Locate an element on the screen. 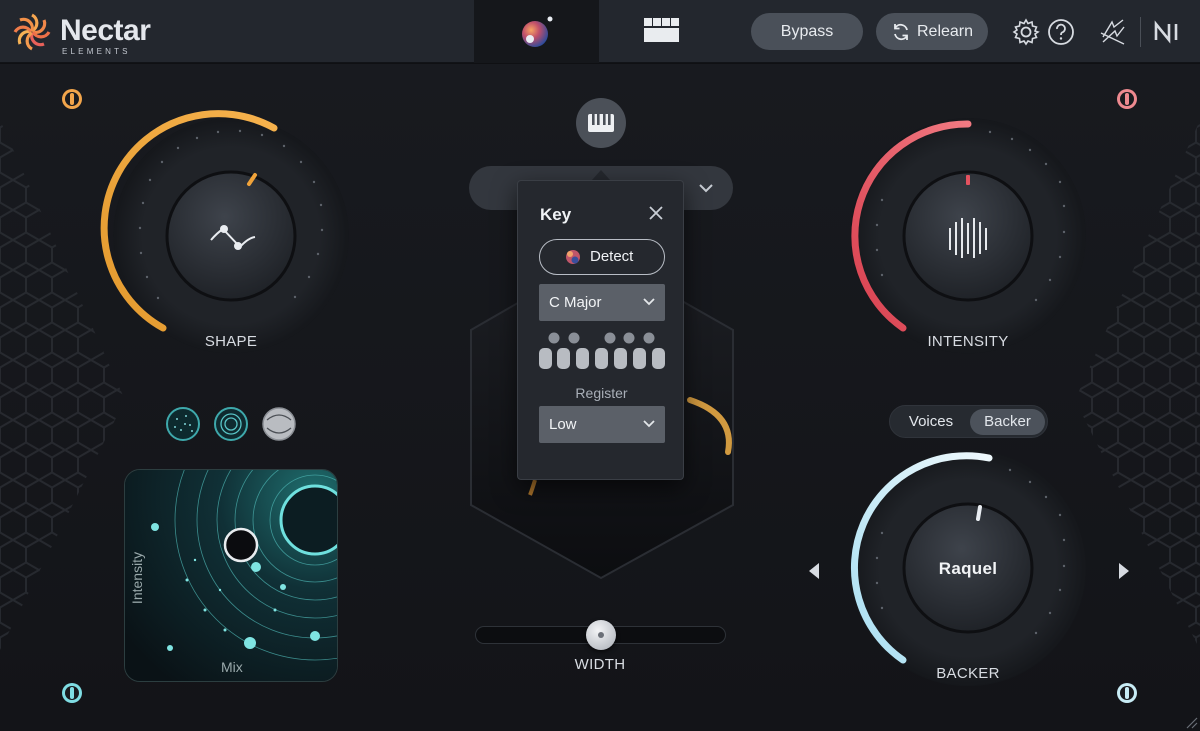 The height and width of the screenshot is (731, 1200). style-button-sparkle is located at coordinates (183, 424).